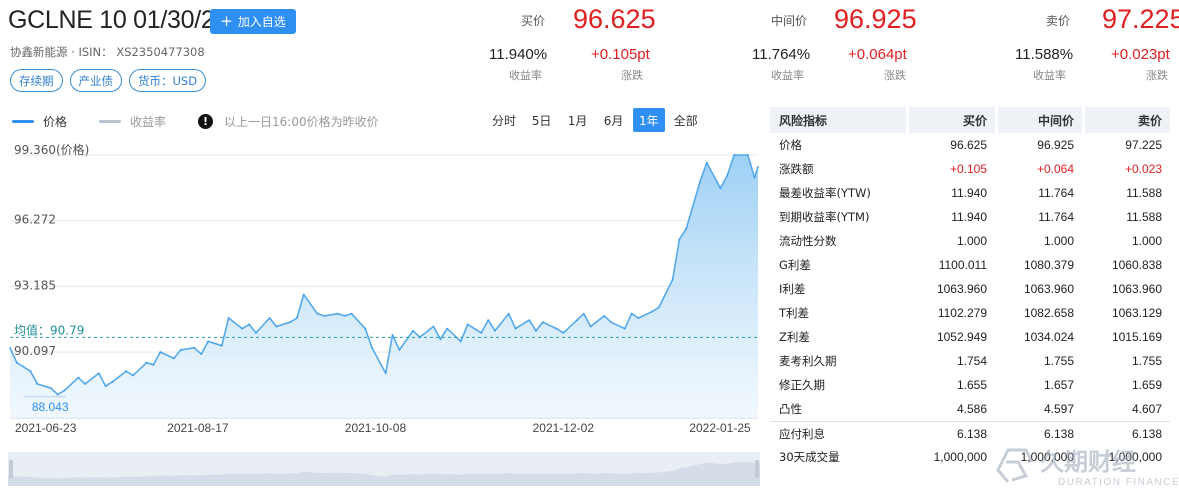 This screenshot has width=1179, height=491. I want to click on x-tick-label: 2021-12-02, so click(564, 428).